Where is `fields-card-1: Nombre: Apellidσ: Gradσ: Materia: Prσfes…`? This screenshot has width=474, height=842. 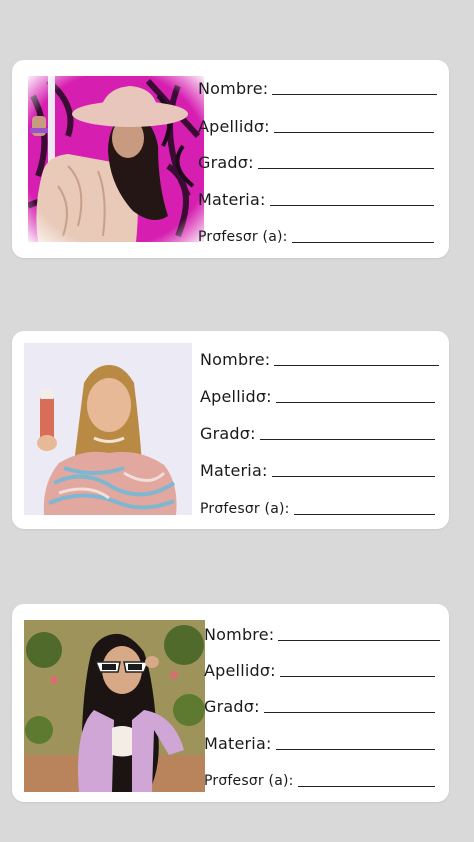 fields-card-1: Nombre: Apellidσ: Gradσ: Materia: Prσfes… is located at coordinates (317, 161).